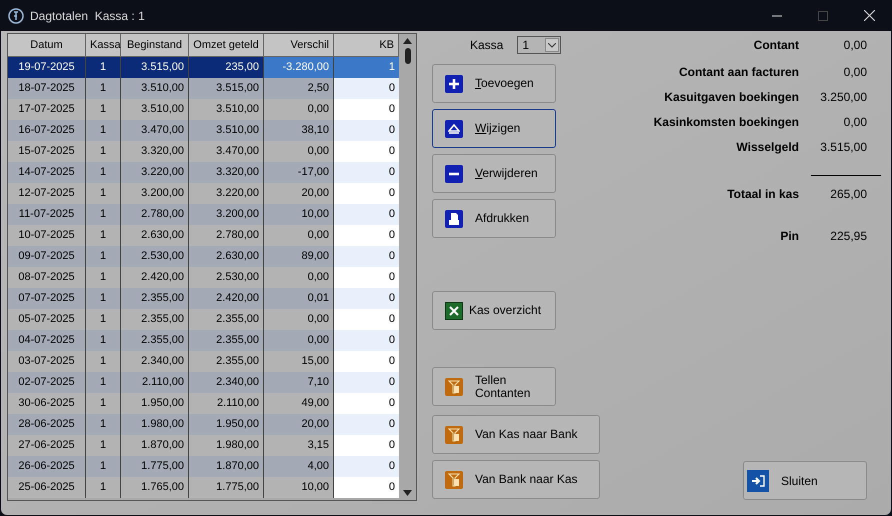 Image resolution: width=892 pixels, height=516 pixels. What do you see at coordinates (763, 194) in the screenshot?
I see `summary-label: Totaal in kas` at bounding box center [763, 194].